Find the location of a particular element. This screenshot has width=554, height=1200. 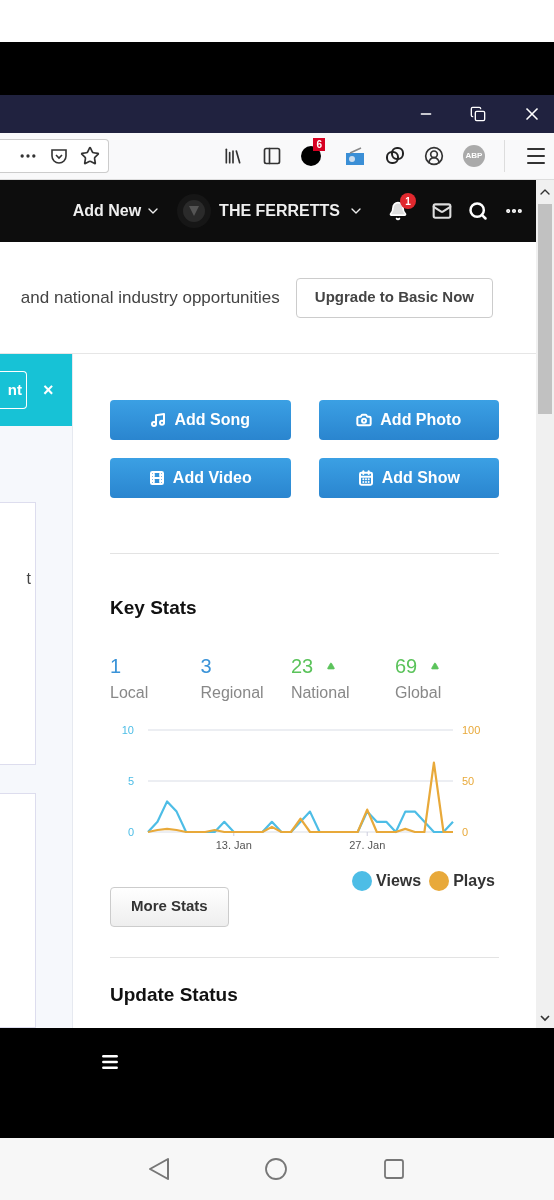

scroll-down-icon is located at coordinates (545, 1018).